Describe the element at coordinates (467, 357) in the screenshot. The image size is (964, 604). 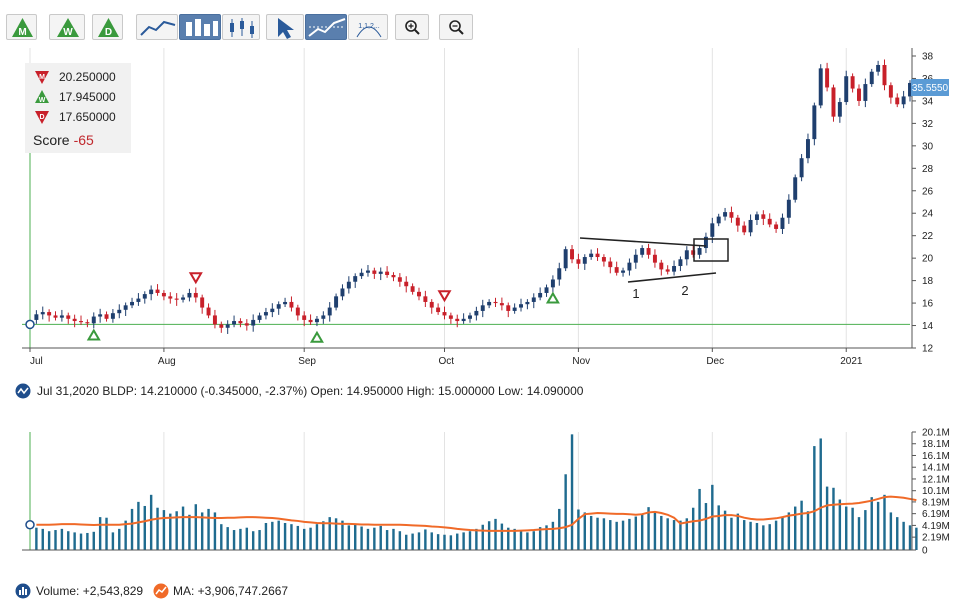
I see `time-axis: Jul Aug Sep Oct Nov Dec 2021` at that location.